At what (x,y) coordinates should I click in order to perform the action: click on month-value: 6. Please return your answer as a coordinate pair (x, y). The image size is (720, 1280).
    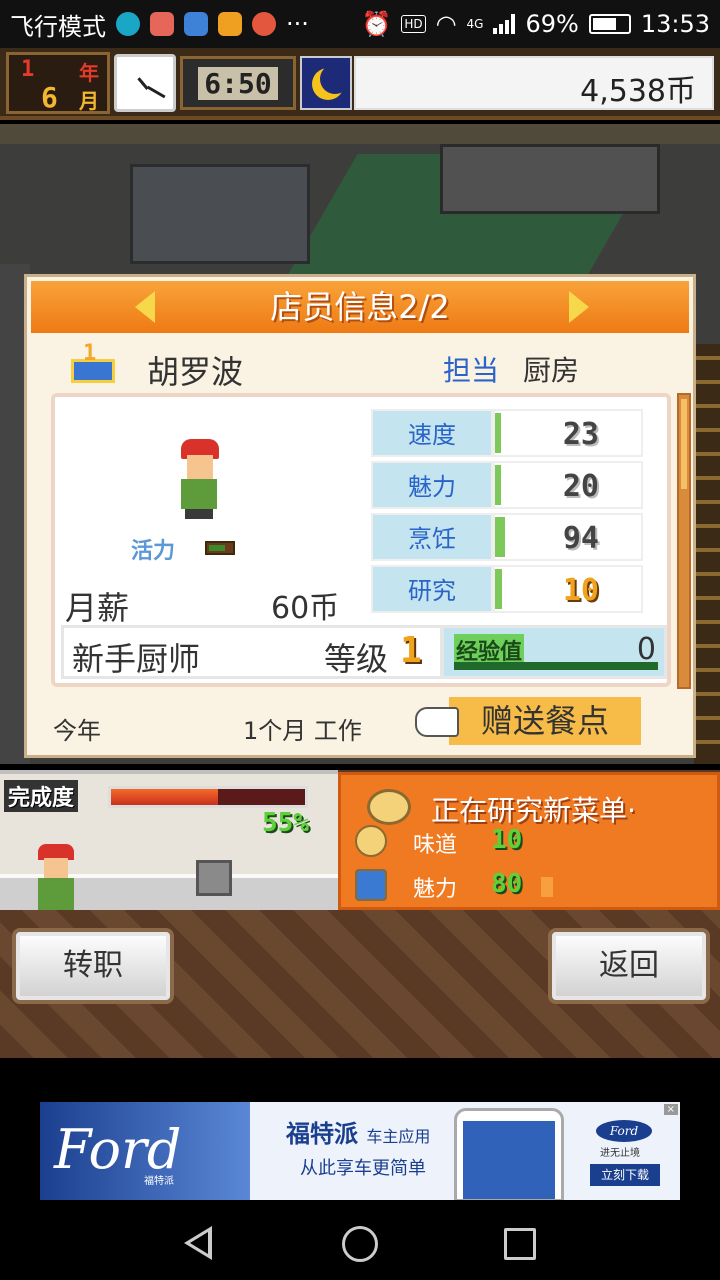
    Looking at the image, I should click on (49, 97).